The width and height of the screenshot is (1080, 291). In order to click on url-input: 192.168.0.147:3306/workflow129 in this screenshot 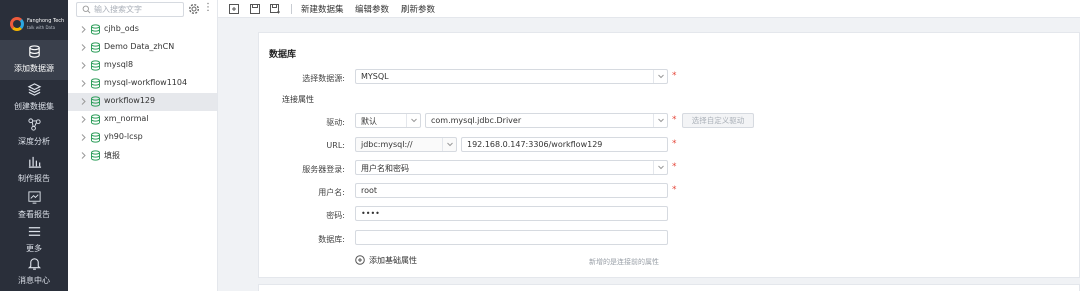, I will do `click(564, 144)`.